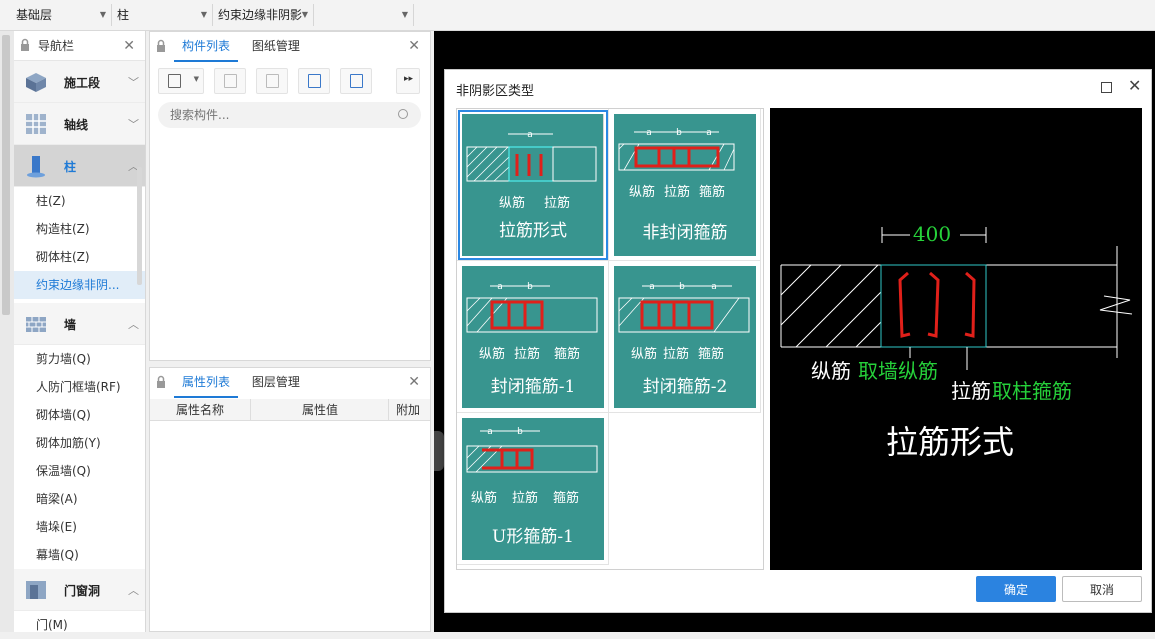  Describe the element at coordinates (403, 114) in the screenshot. I see `search-icon` at that location.